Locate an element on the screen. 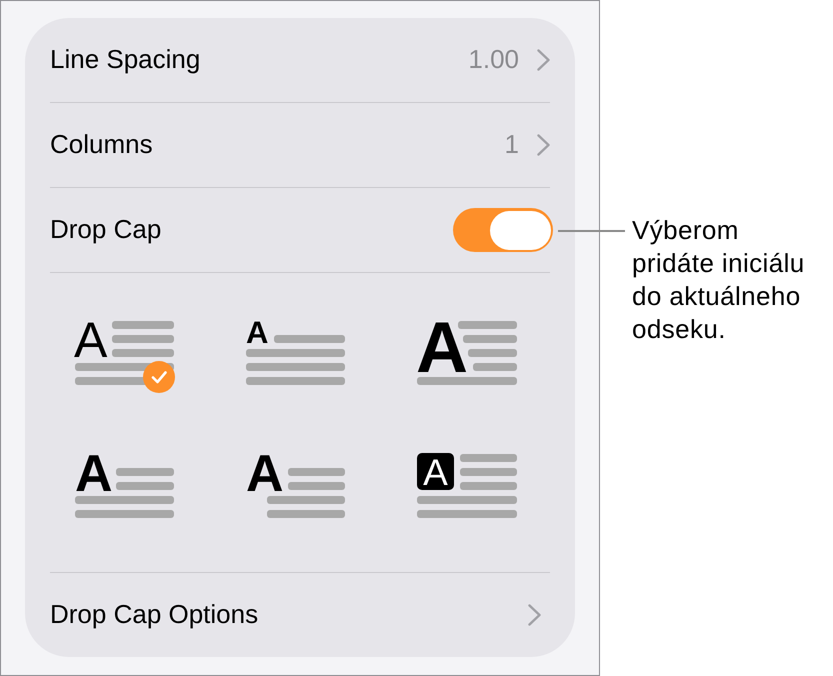 The height and width of the screenshot is (676, 833). setting-label: Line Spacing is located at coordinates (125, 60).